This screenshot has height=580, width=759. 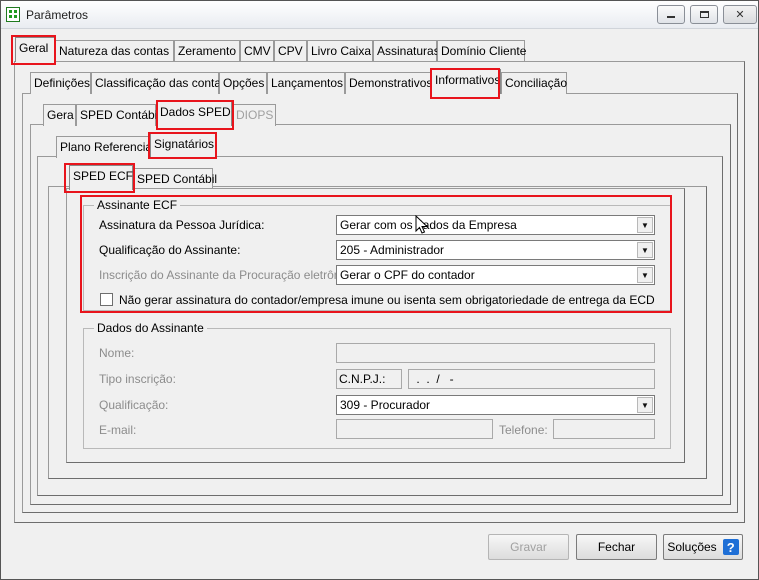 What do you see at coordinates (392, 250) in the screenshot?
I see `qualificacao-assinante-value: 205 - Administrador` at bounding box center [392, 250].